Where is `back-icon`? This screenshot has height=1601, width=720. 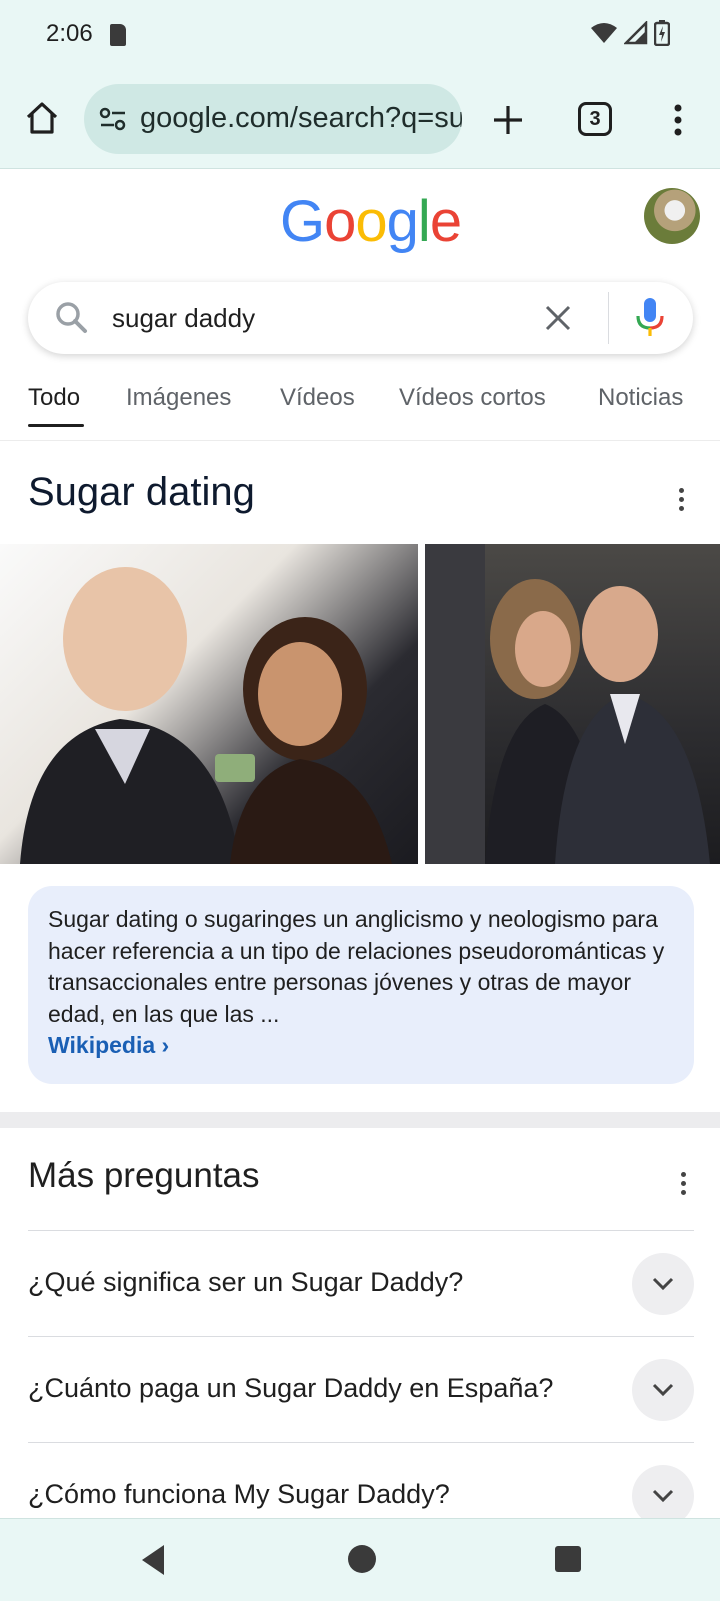
back-icon is located at coordinates (153, 1560).